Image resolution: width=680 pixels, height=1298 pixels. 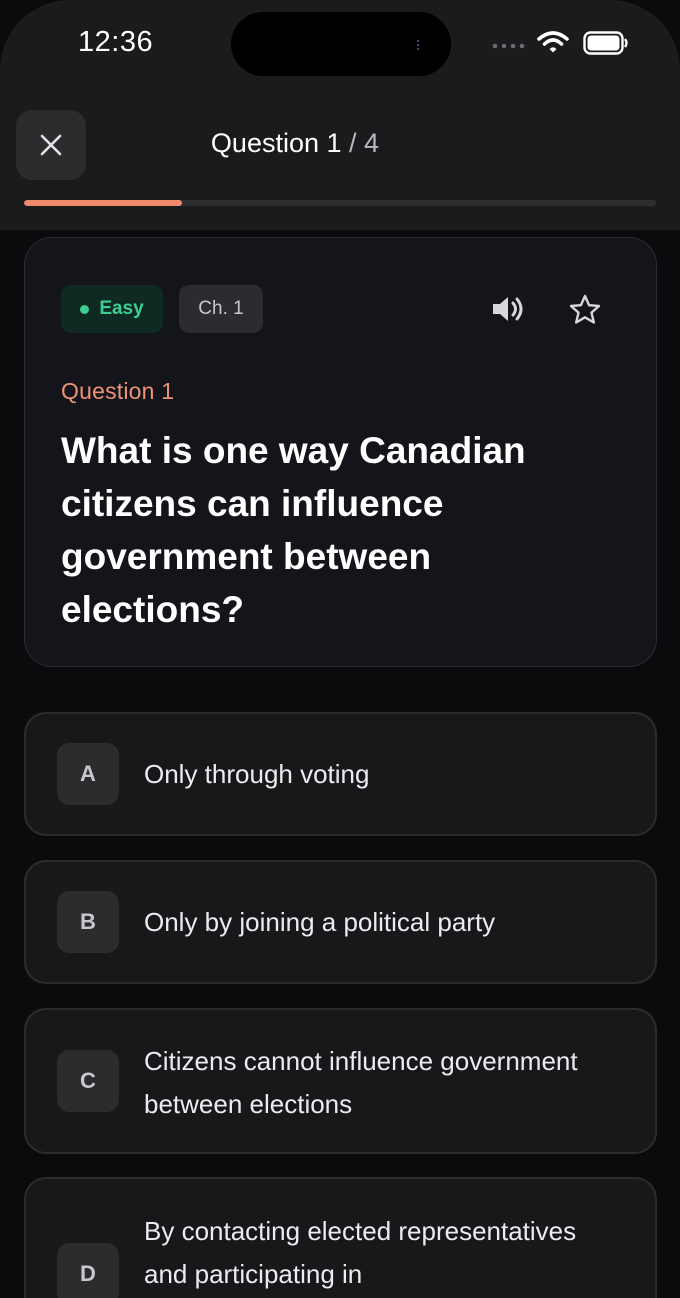 I want to click on progress-bar-fill, so click(x=103, y=203).